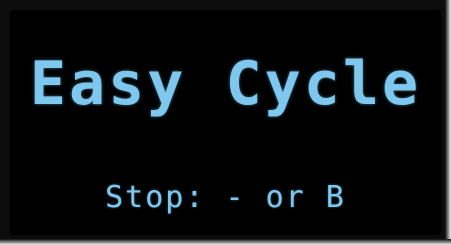  Describe the element at coordinates (448, 122) in the screenshot. I see `bezel-edge-right` at that location.